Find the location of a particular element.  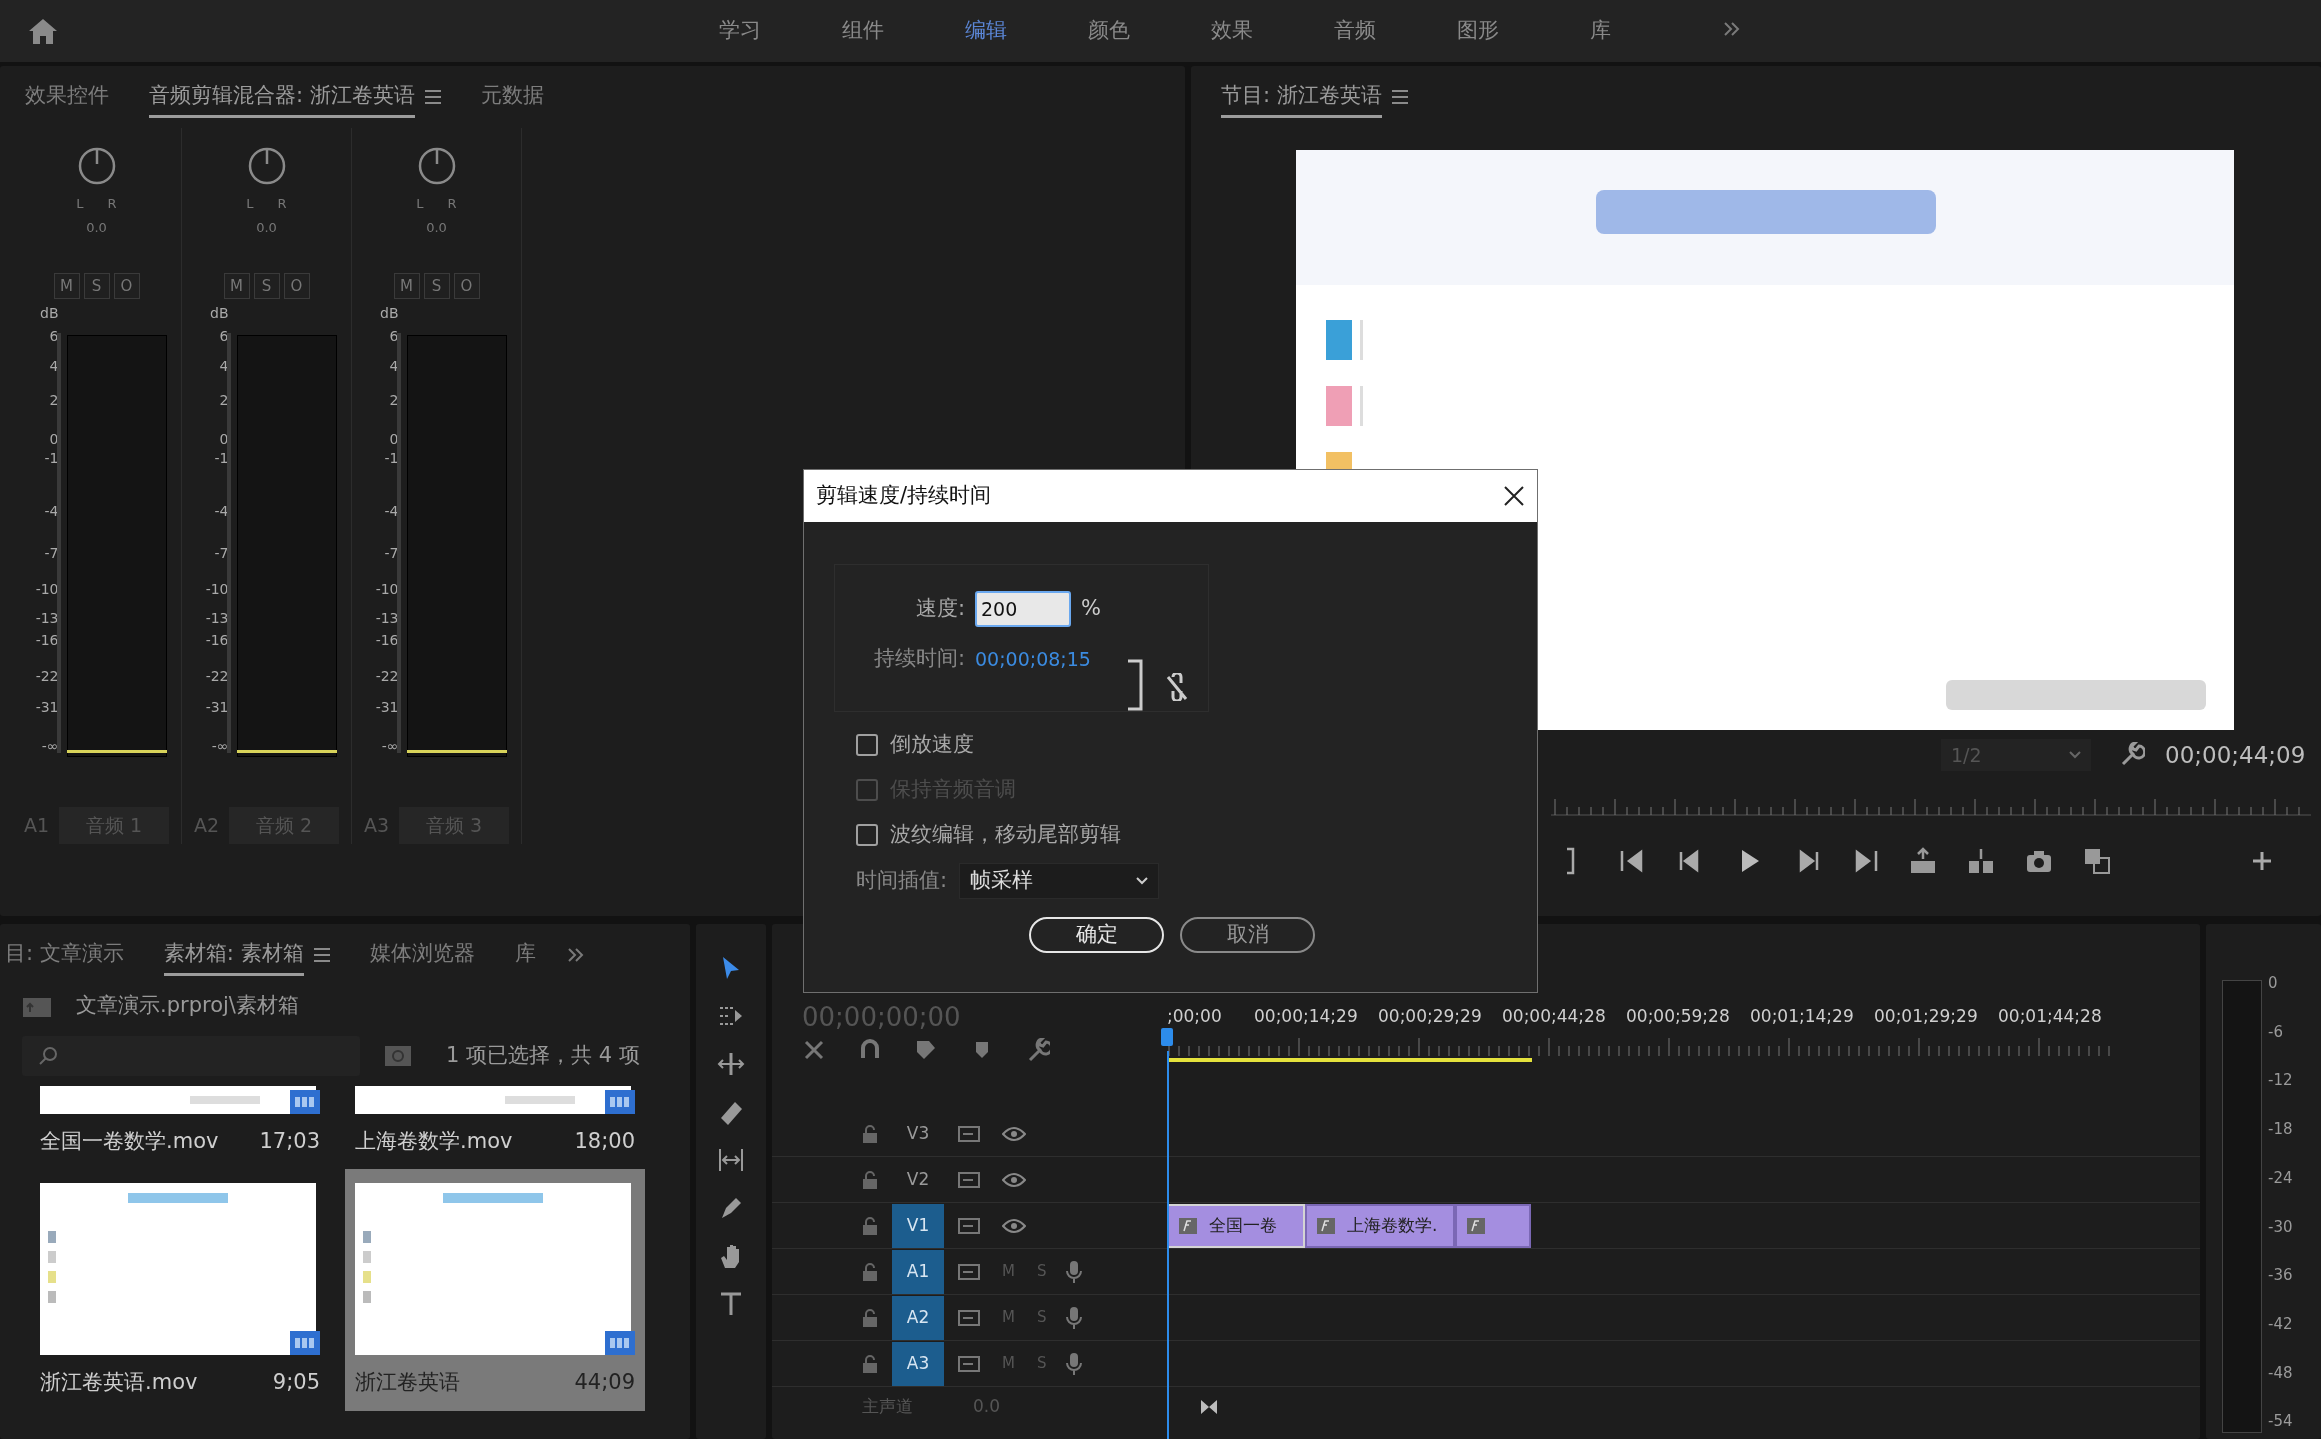

panel-tab: 目: 文章演示 is located at coordinates (64, 955).